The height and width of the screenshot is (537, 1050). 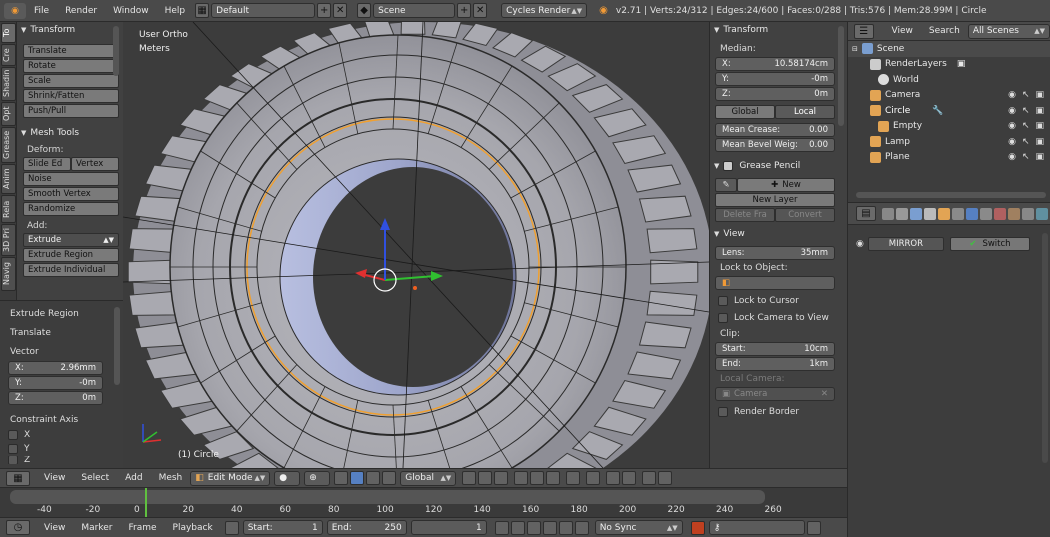 I want to click on snap-element-icon, so click(x=629, y=478).